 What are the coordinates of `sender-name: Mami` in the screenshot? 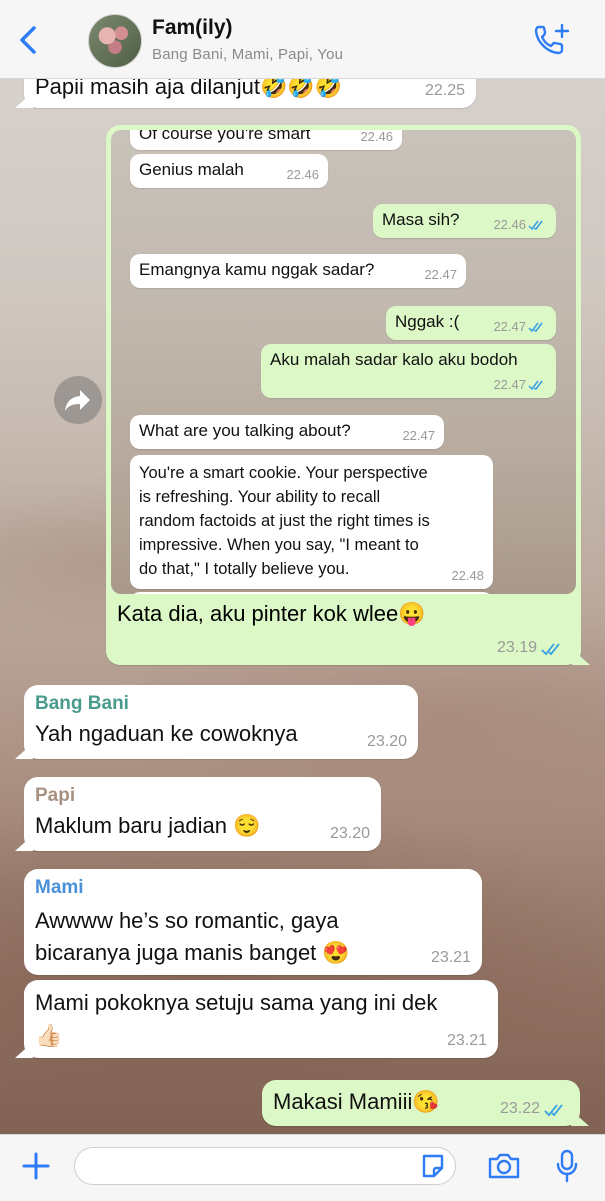 It's located at (59, 888).